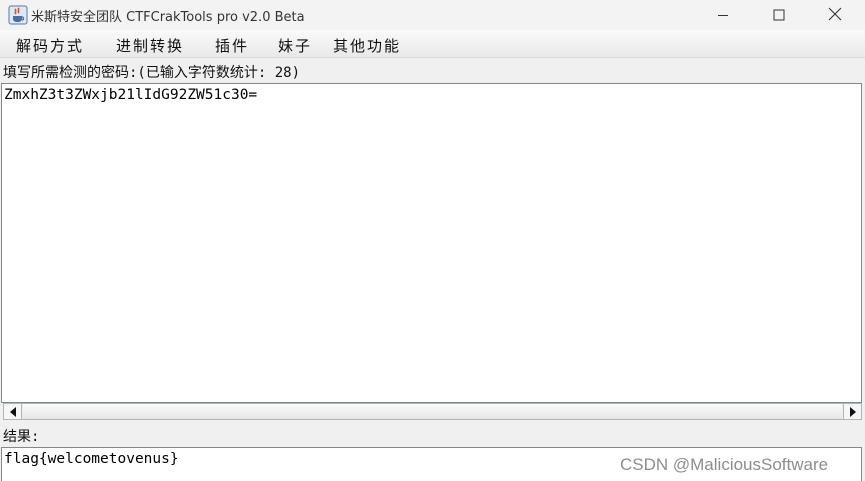 Image resolution: width=865 pixels, height=481 pixels. Describe the element at coordinates (151, 73) in the screenshot. I see `input-label: 填写所需检测的密码:(已输入字符数统计: 28)` at that location.